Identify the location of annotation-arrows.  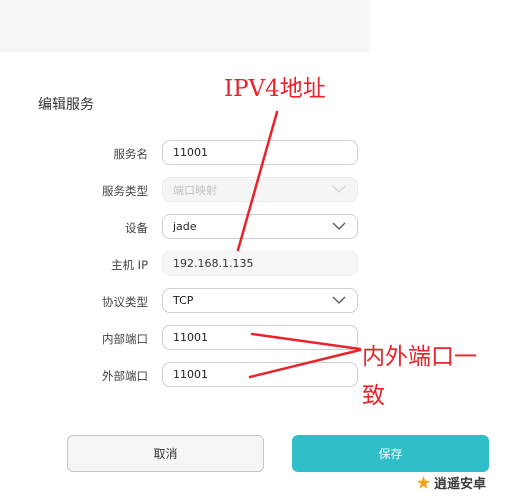
(299, 244).